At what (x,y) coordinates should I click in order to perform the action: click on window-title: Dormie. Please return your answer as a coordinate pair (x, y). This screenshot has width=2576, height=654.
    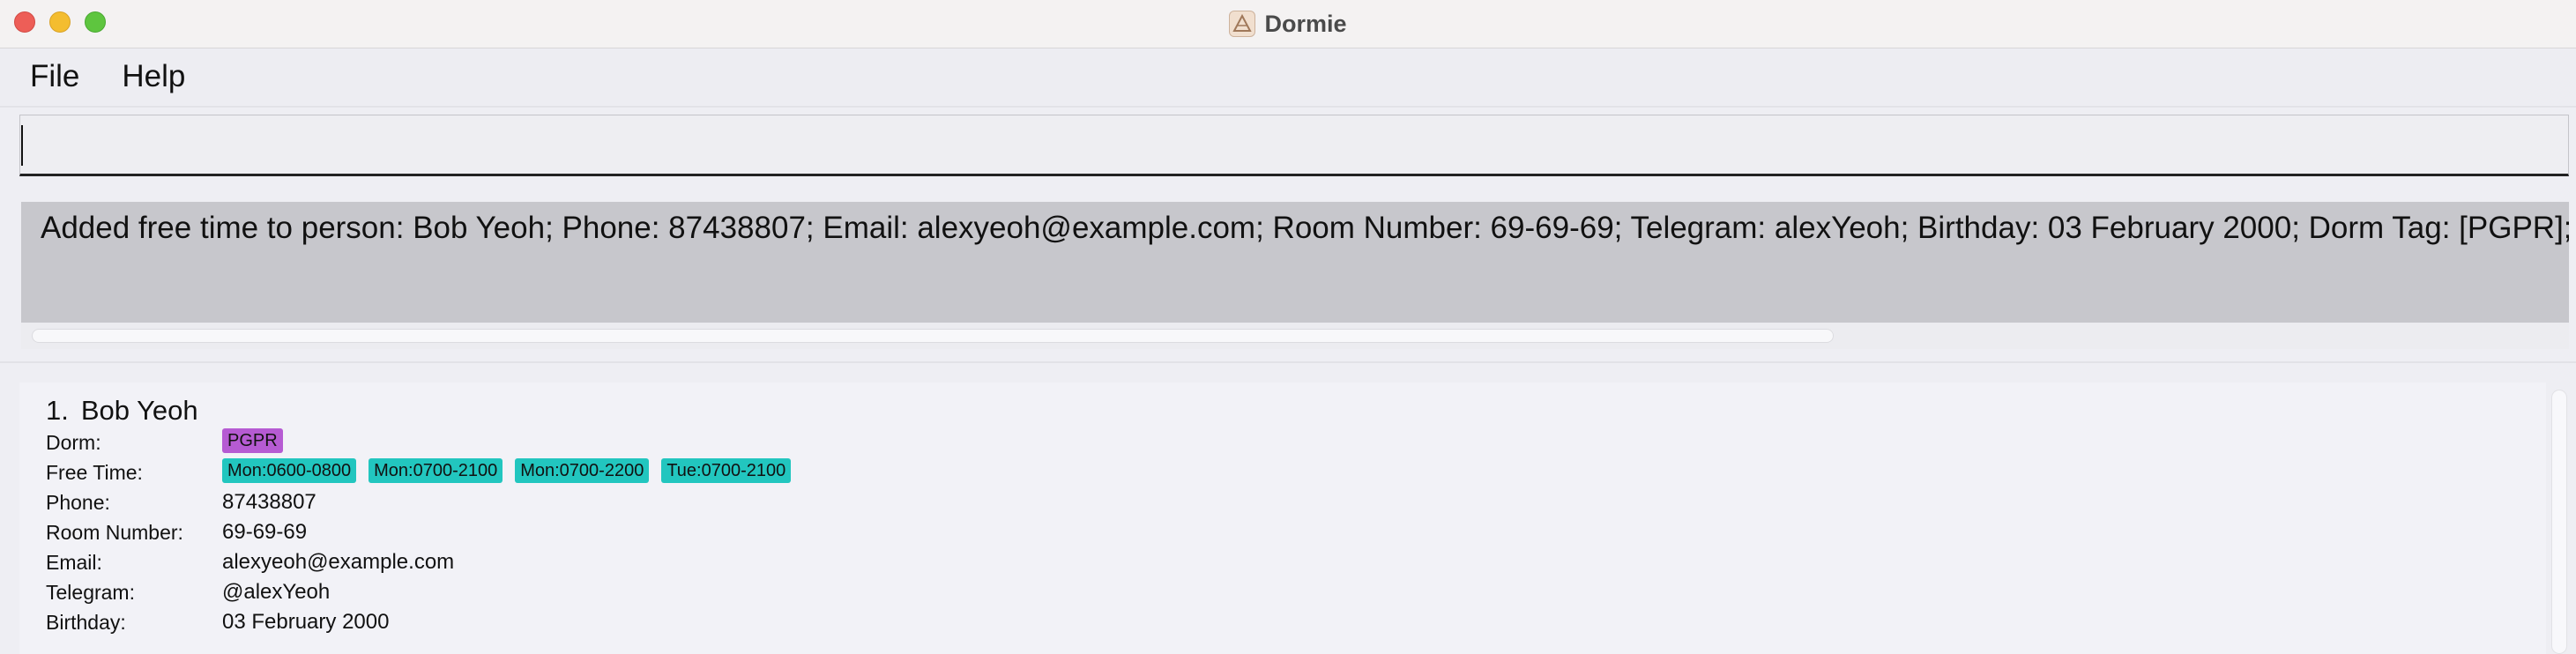
    Looking at the image, I should click on (1305, 23).